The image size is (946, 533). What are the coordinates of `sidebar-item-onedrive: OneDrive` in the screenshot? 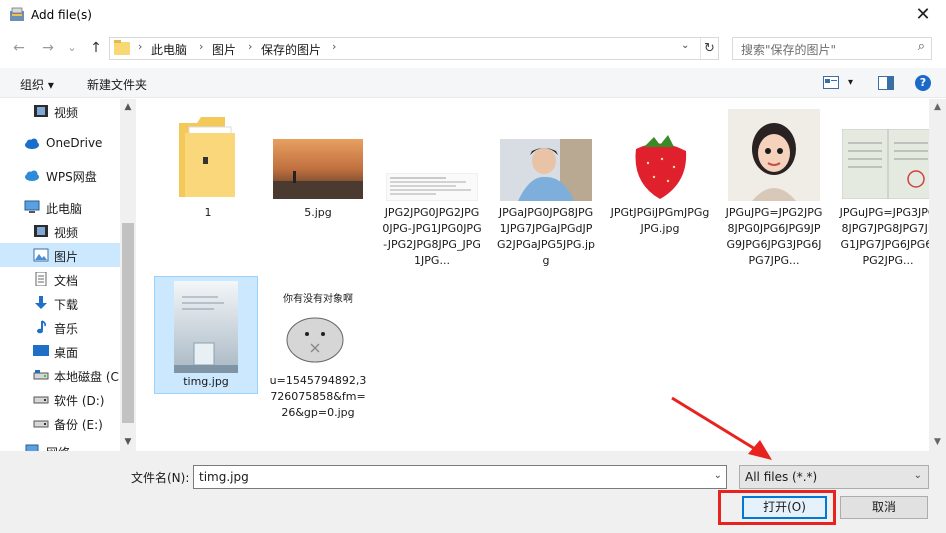 It's located at (60, 143).